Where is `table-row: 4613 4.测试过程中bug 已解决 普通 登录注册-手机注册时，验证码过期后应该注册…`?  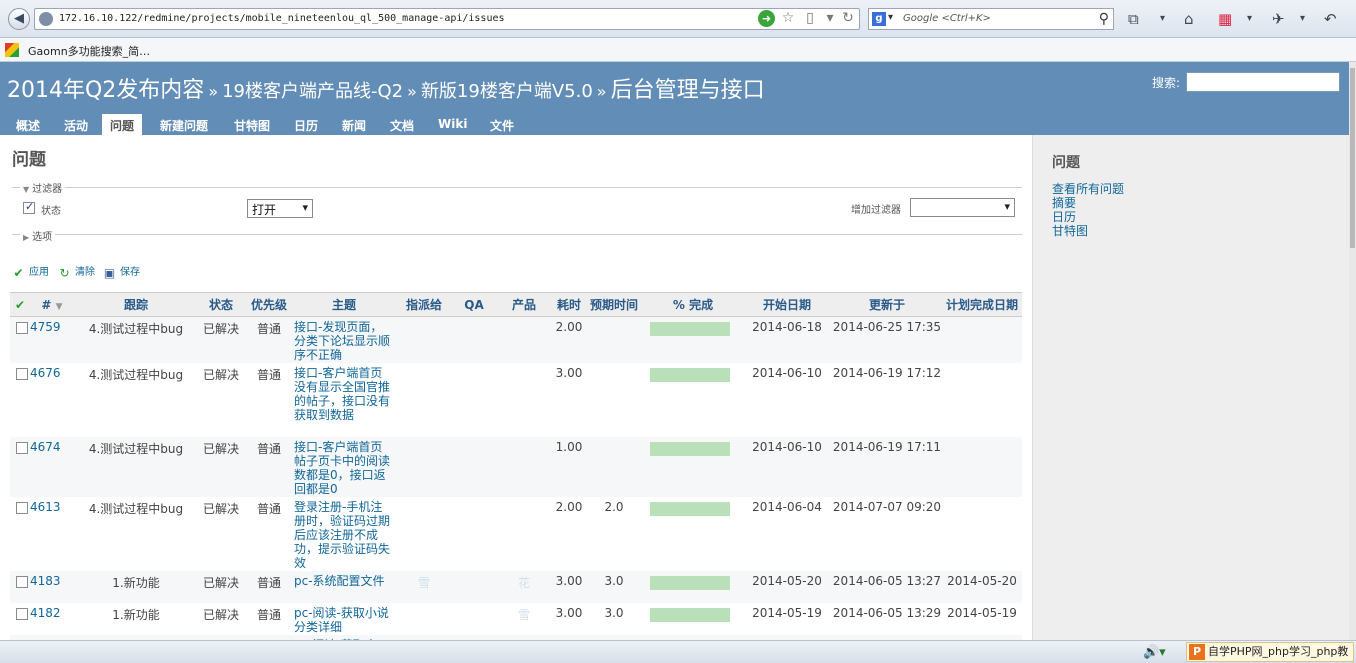
table-row: 4613 4.测试过程中bug 已解决 普通 登录注册-手机注册时，验证码过期后应该注册… is located at coordinates (516, 534).